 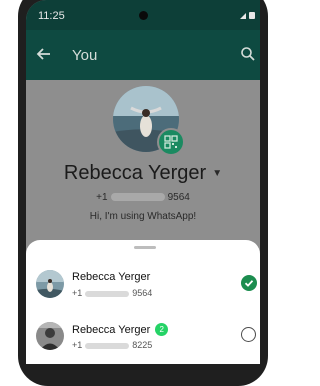 I want to click on qr-code-icon, so click(x=171, y=142).